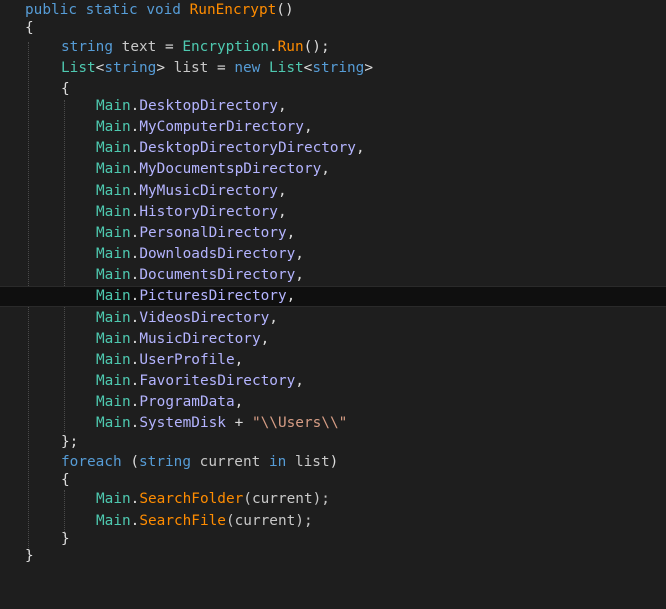 This screenshot has width=666, height=609. Describe the element at coordinates (368, 68) in the screenshot. I see `punct-gt: >` at that location.